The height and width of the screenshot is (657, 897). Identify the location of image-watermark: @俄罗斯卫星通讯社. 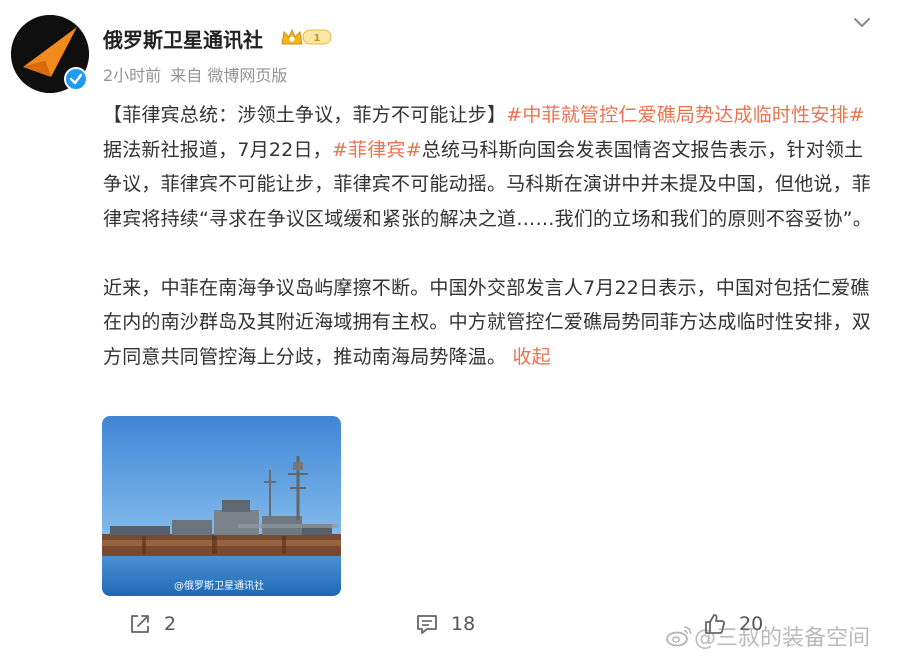
(219, 586).